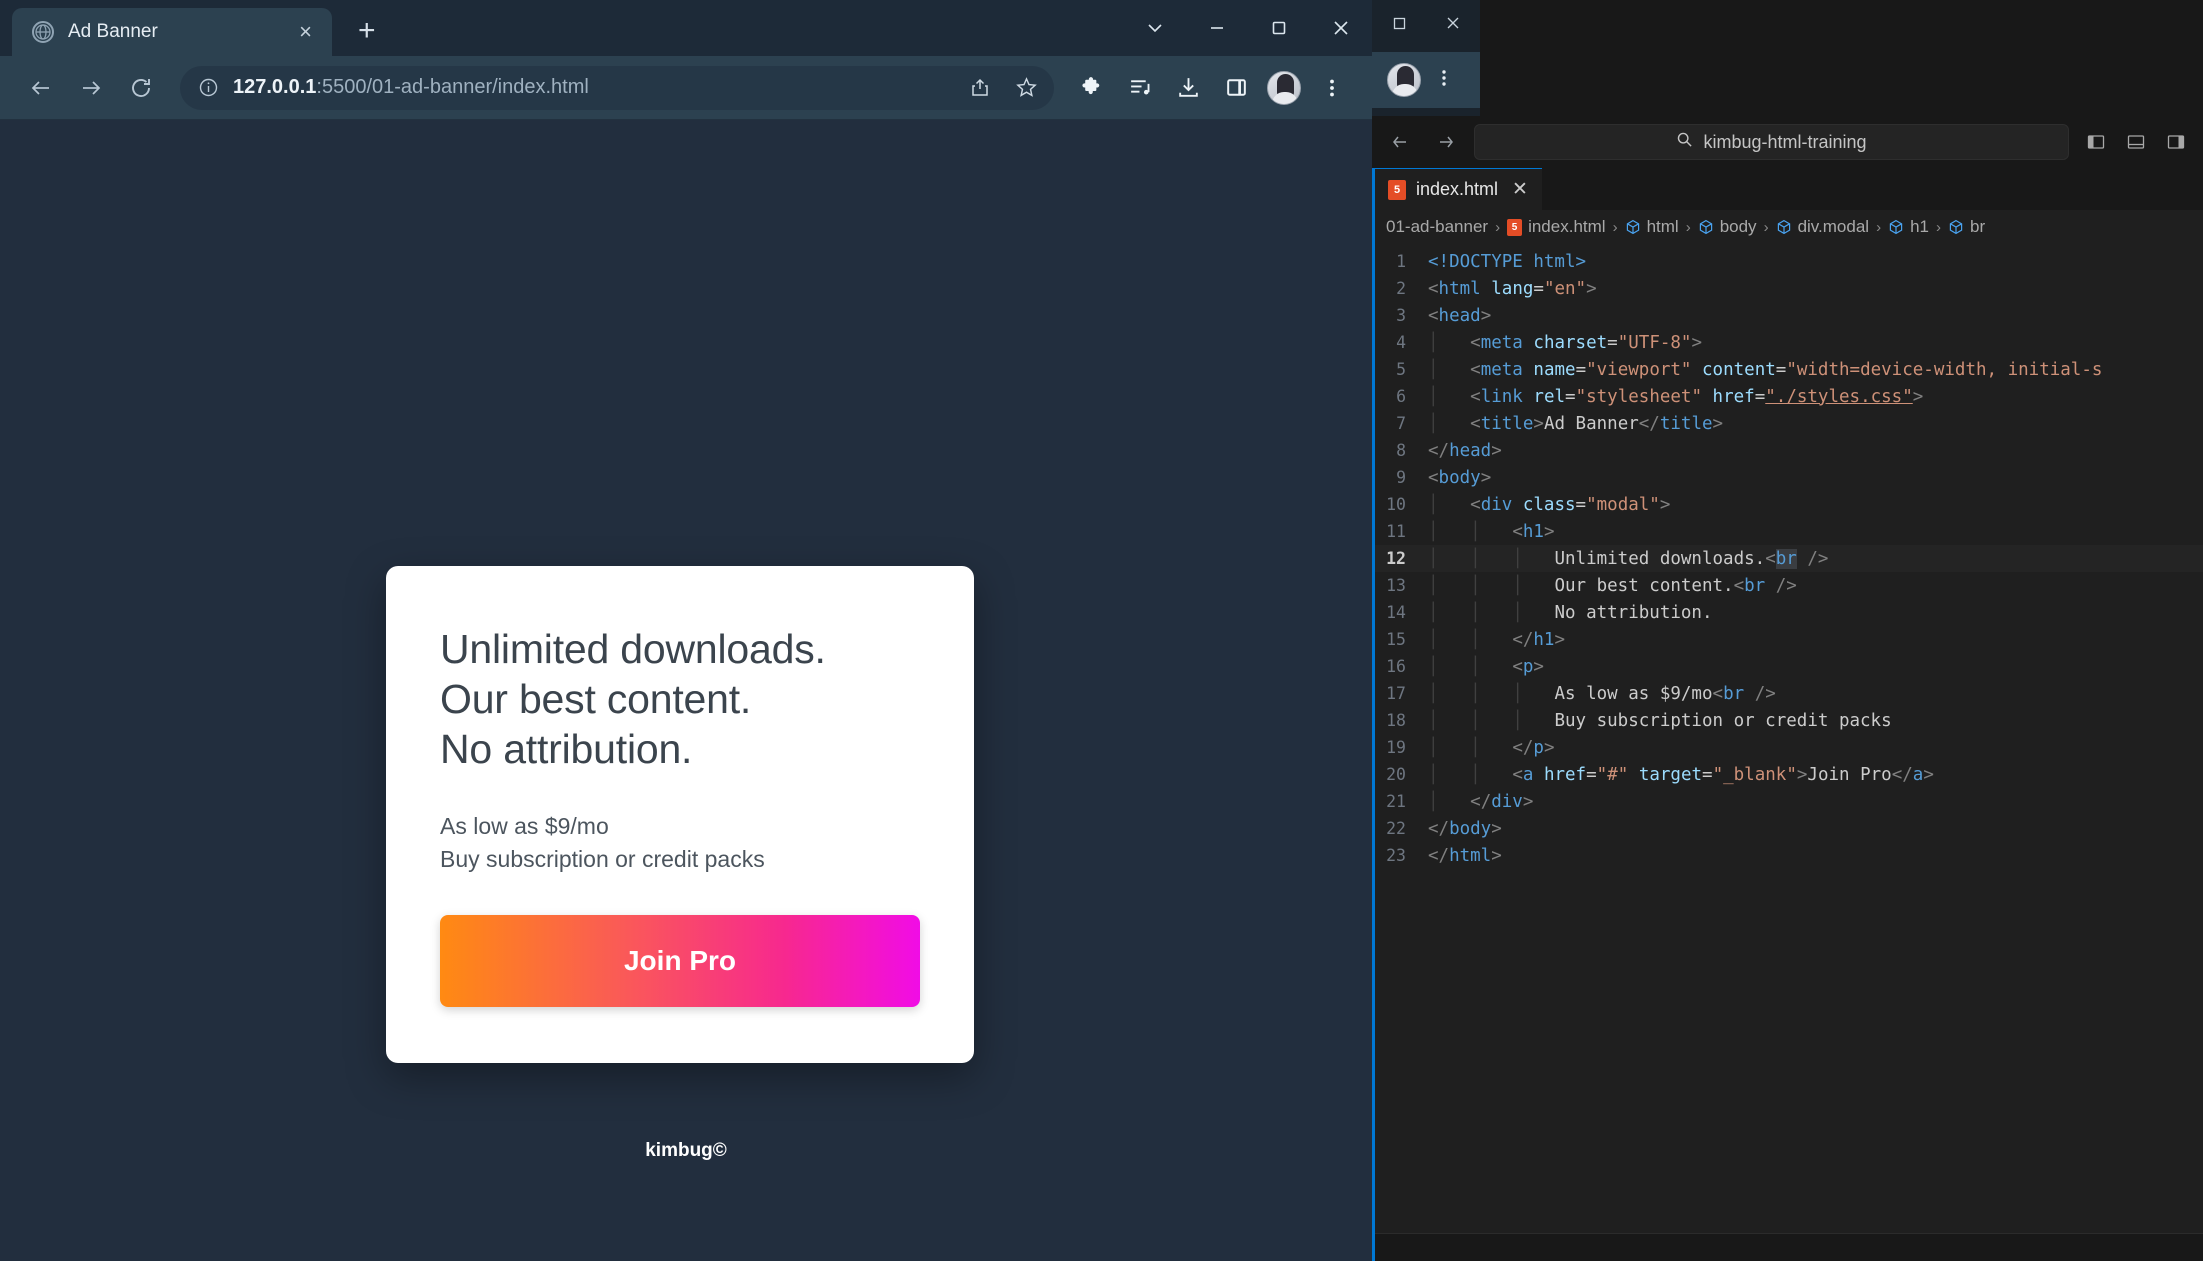  I want to click on share-icon, so click(980, 88).